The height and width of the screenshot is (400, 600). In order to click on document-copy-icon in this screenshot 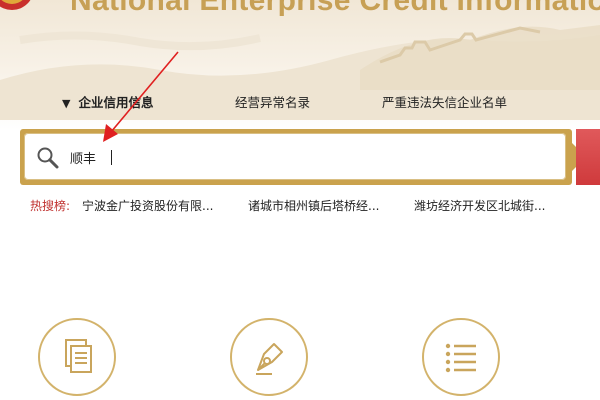, I will do `click(78, 356)`.